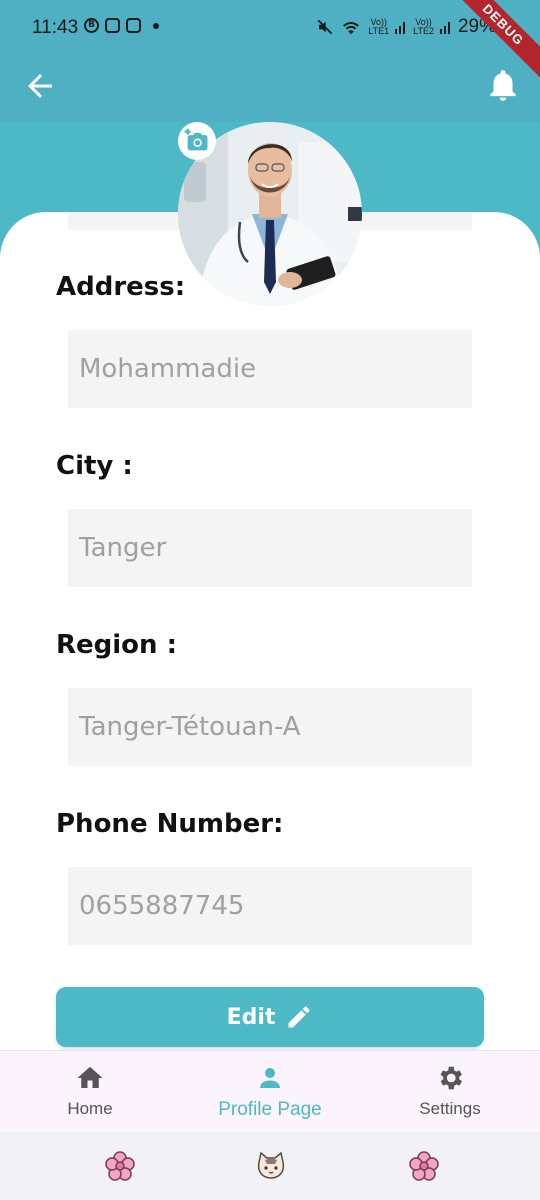 This screenshot has width=540, height=1200. What do you see at coordinates (275, 548) in the screenshot?
I see `city-input` at bounding box center [275, 548].